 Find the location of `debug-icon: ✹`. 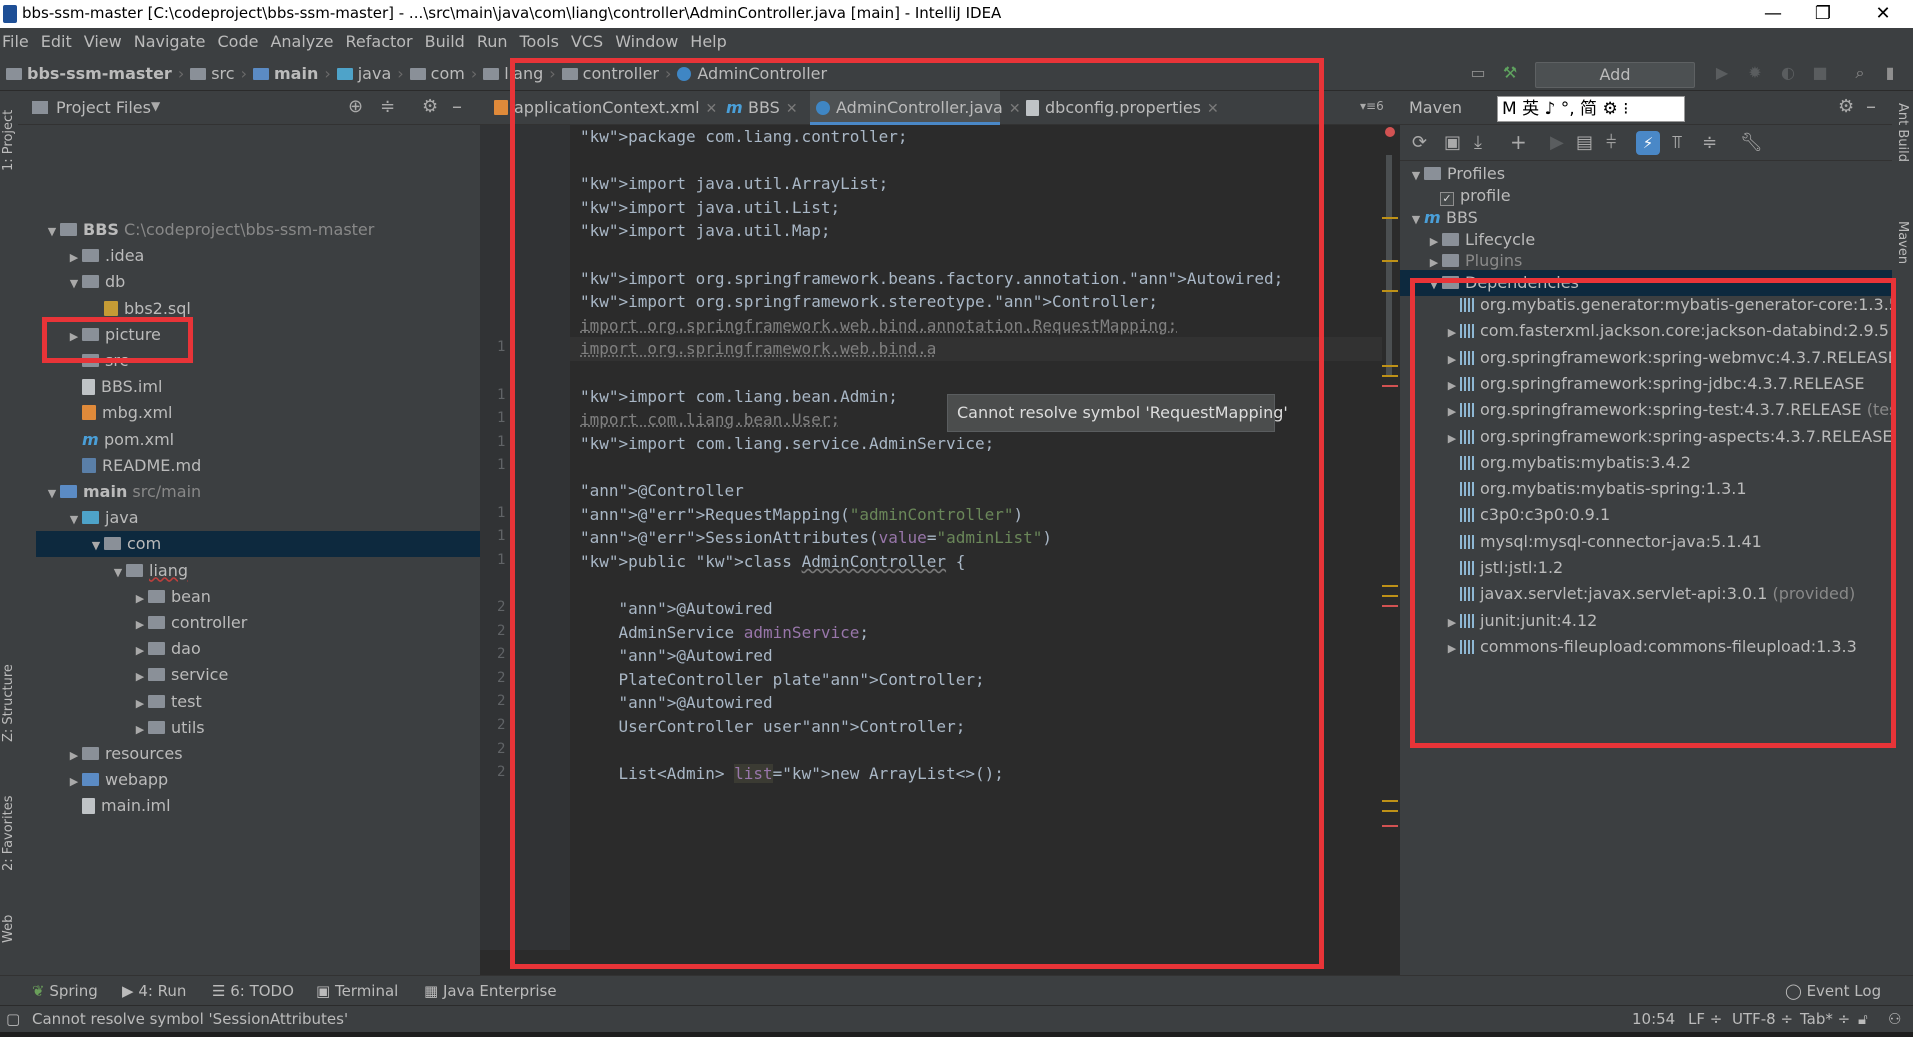

debug-icon: ✹ is located at coordinates (1755, 73).